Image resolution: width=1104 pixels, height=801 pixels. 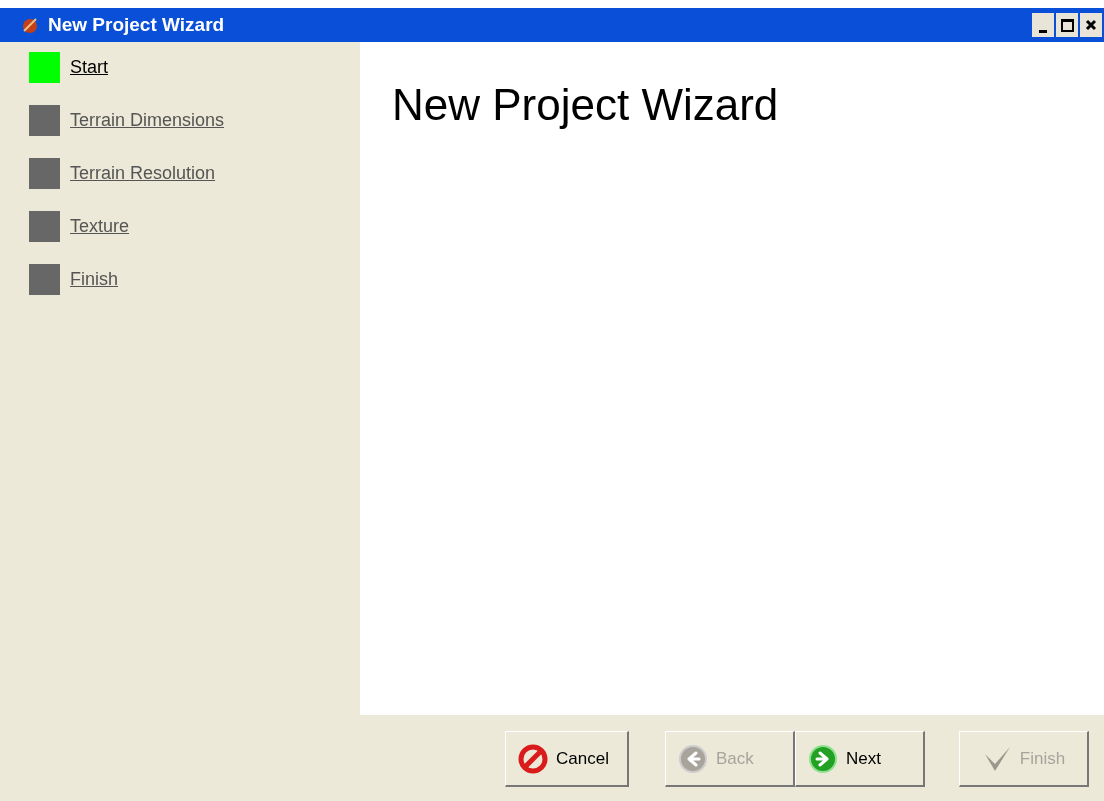 I want to click on step-link: Terrain Resolution, so click(x=143, y=173).